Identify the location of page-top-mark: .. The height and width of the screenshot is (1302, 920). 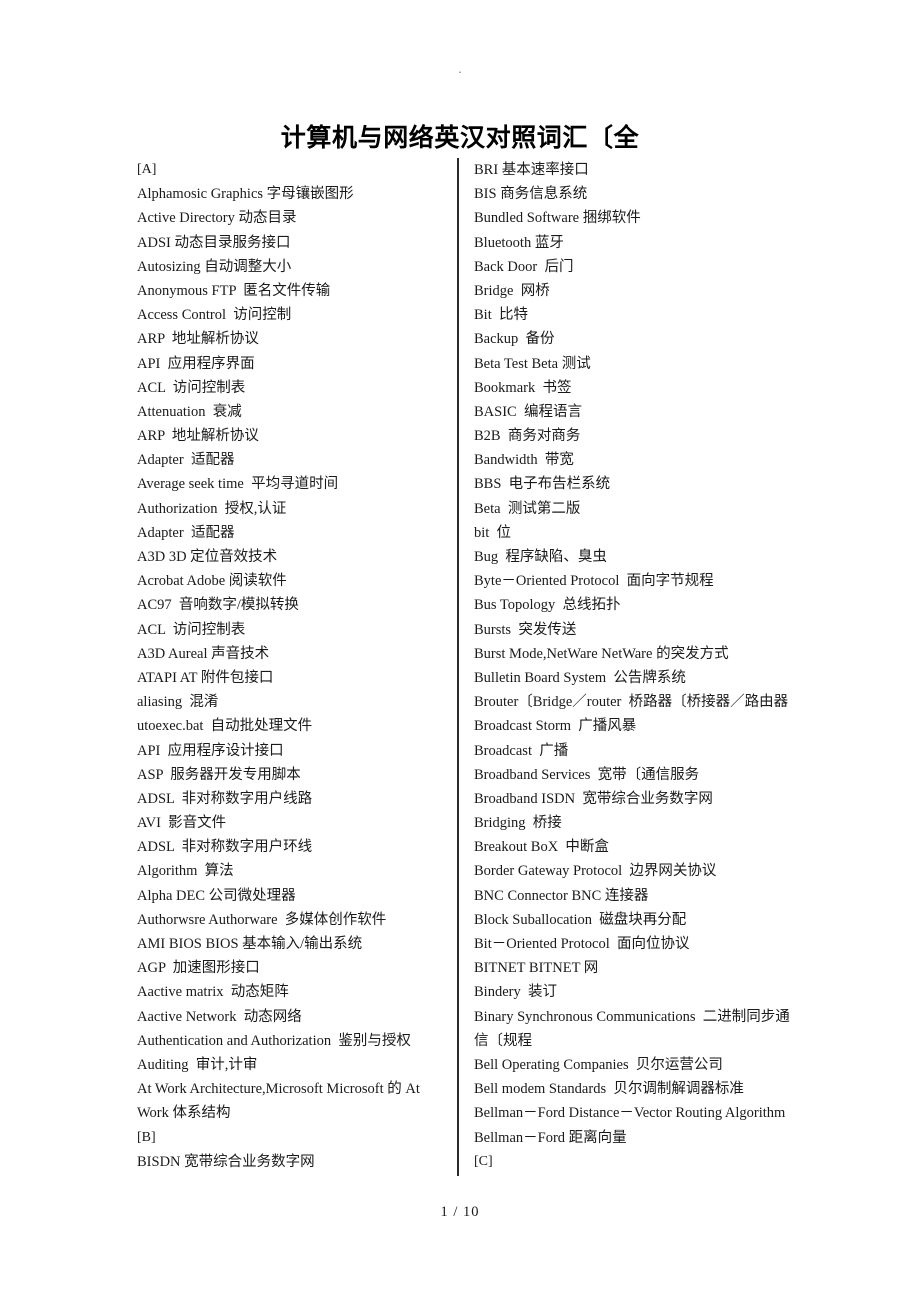
(460, 68).